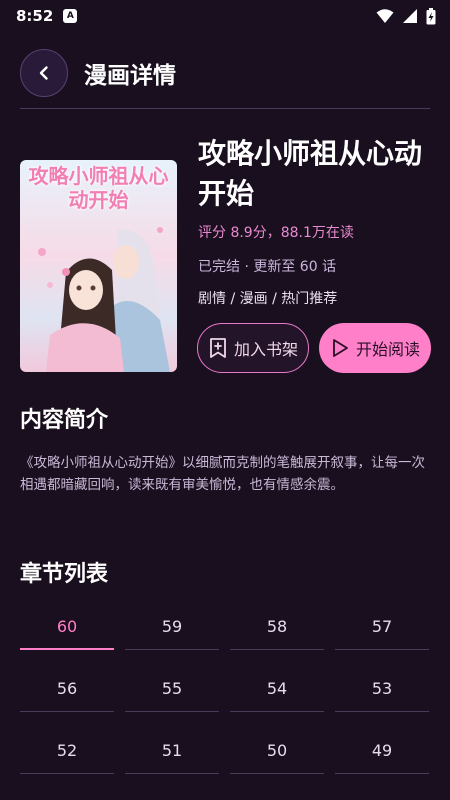 This screenshot has width=450, height=800. What do you see at coordinates (276, 233) in the screenshot?
I see `comic-rating: 评分 8.9分，88.1万在读` at bounding box center [276, 233].